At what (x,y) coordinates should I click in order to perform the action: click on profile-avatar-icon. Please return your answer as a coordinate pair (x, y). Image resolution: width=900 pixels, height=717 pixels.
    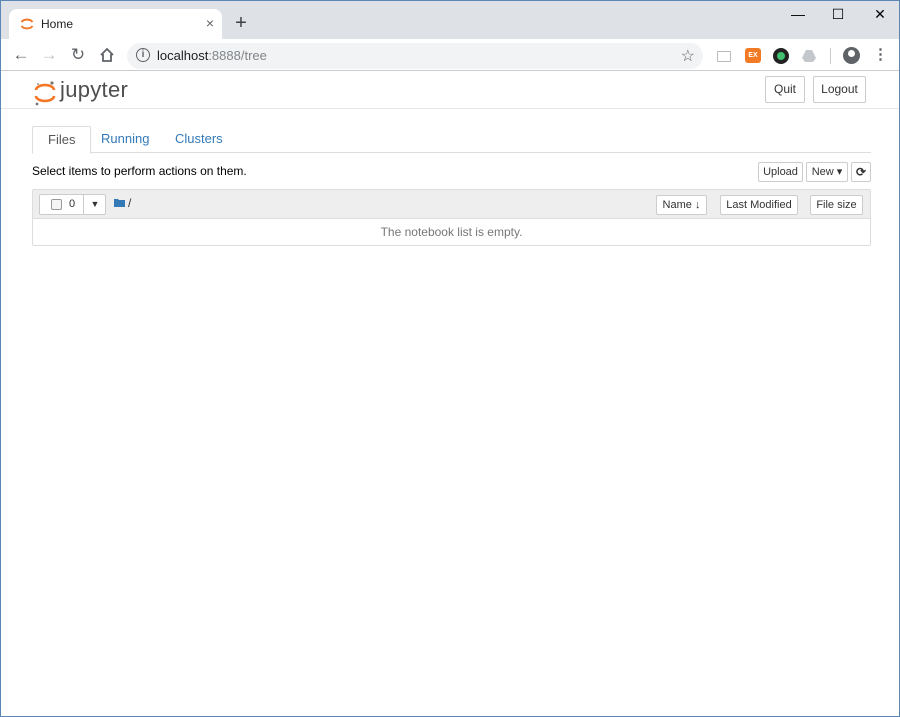
    Looking at the image, I should click on (851, 55).